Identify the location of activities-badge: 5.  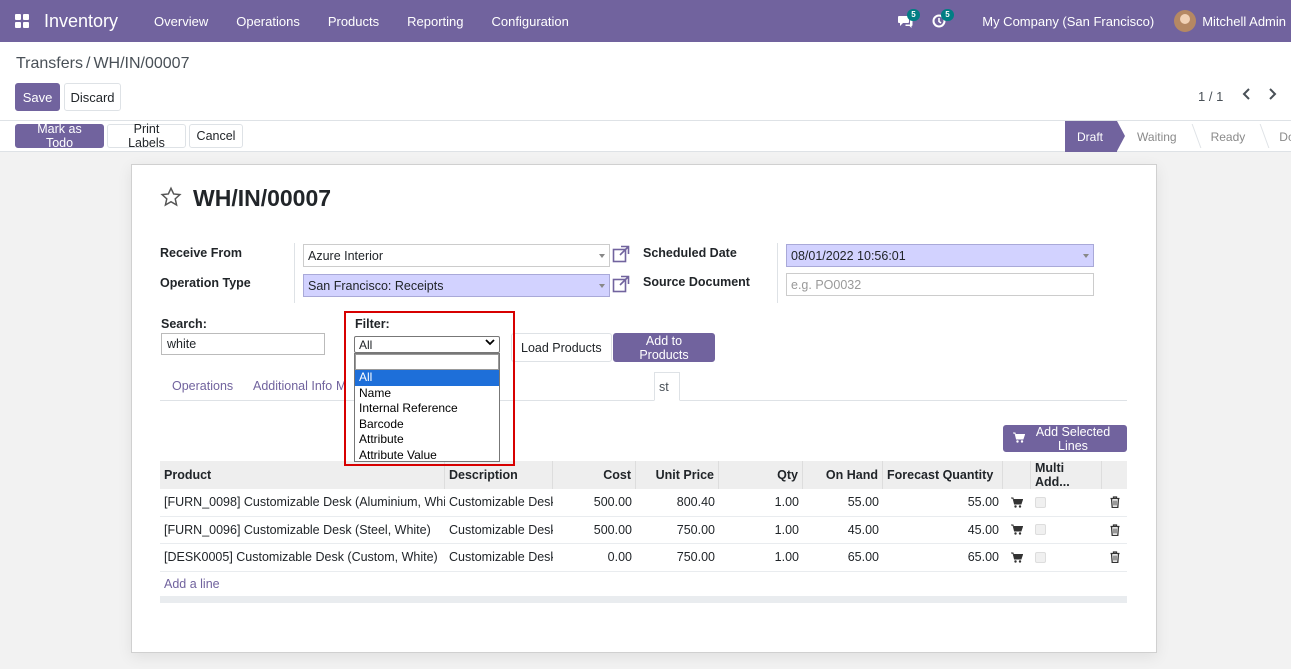
(947, 15).